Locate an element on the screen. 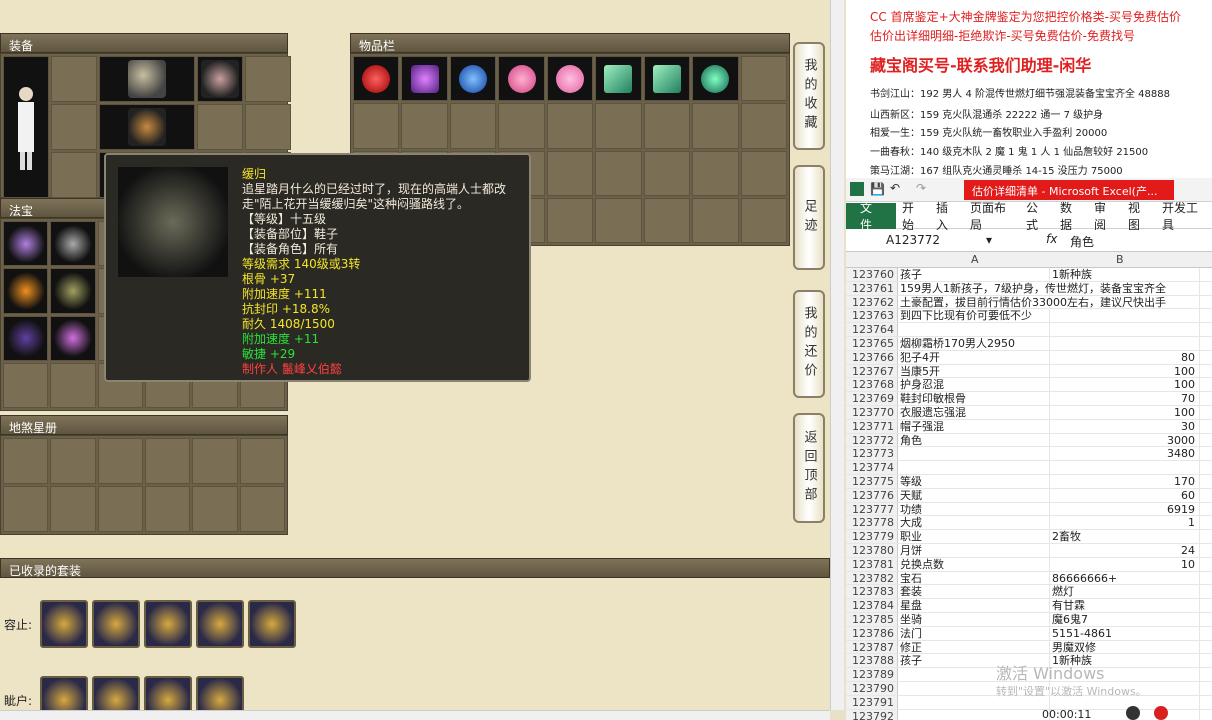 This screenshot has height=720, width=1212. sheet-row: 123770 衣服遗忘强混 100 is located at coordinates (1029, 412).